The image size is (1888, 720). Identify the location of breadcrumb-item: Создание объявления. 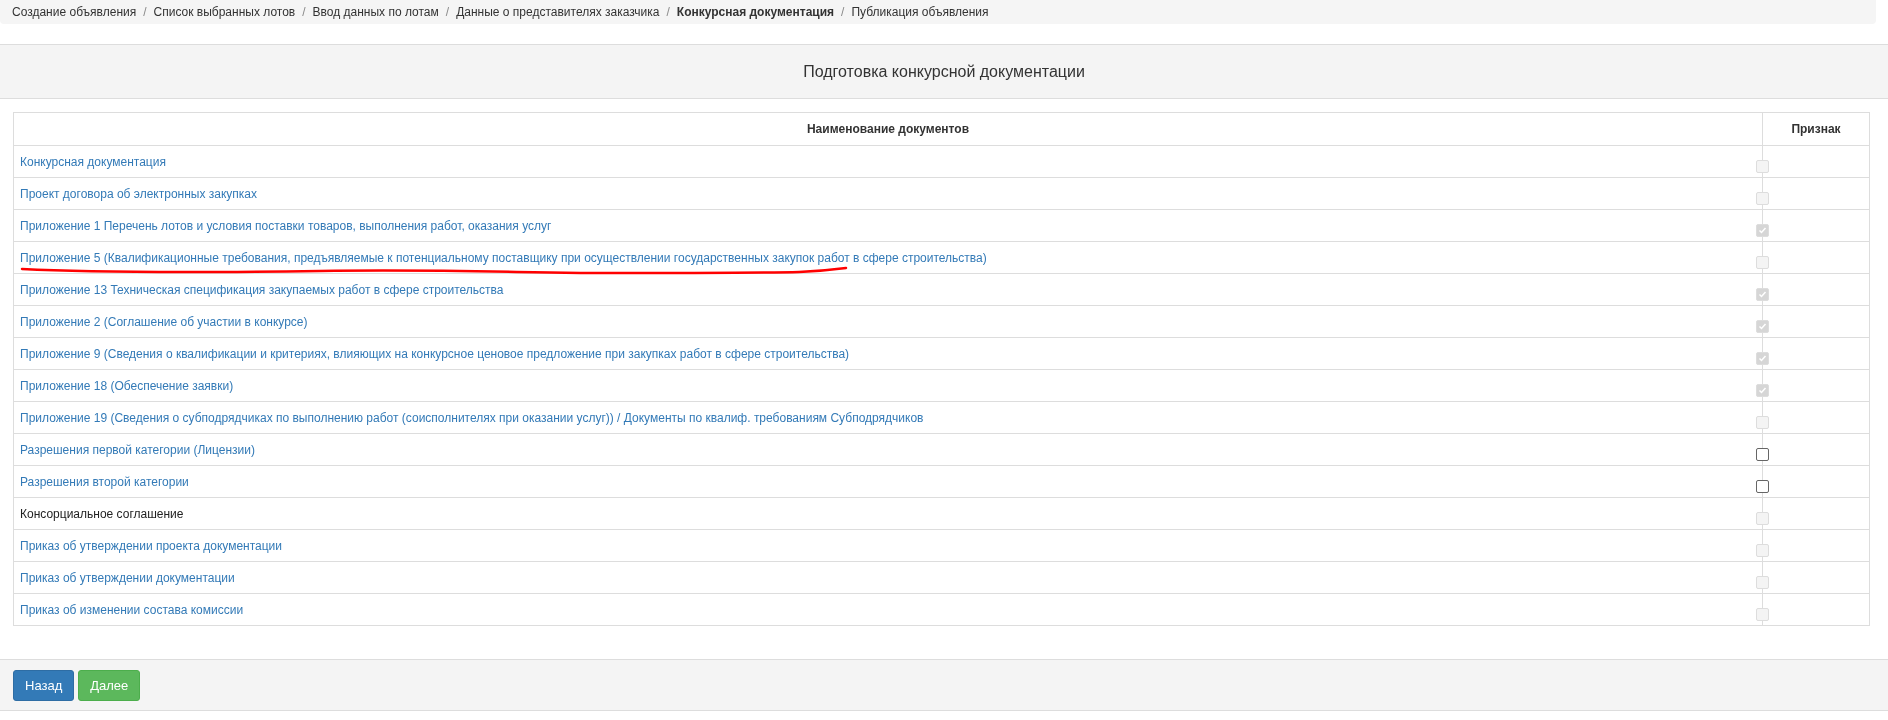
(74, 12).